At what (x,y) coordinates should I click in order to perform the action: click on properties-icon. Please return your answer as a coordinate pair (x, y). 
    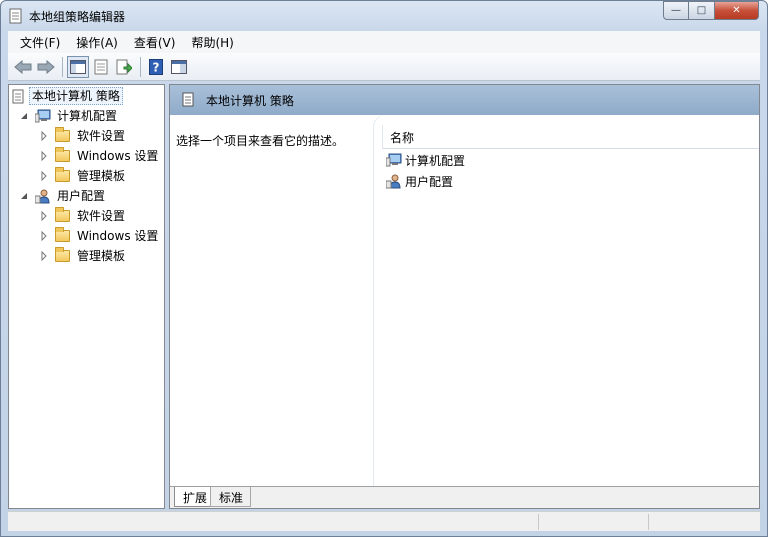
    Looking at the image, I should click on (101, 66).